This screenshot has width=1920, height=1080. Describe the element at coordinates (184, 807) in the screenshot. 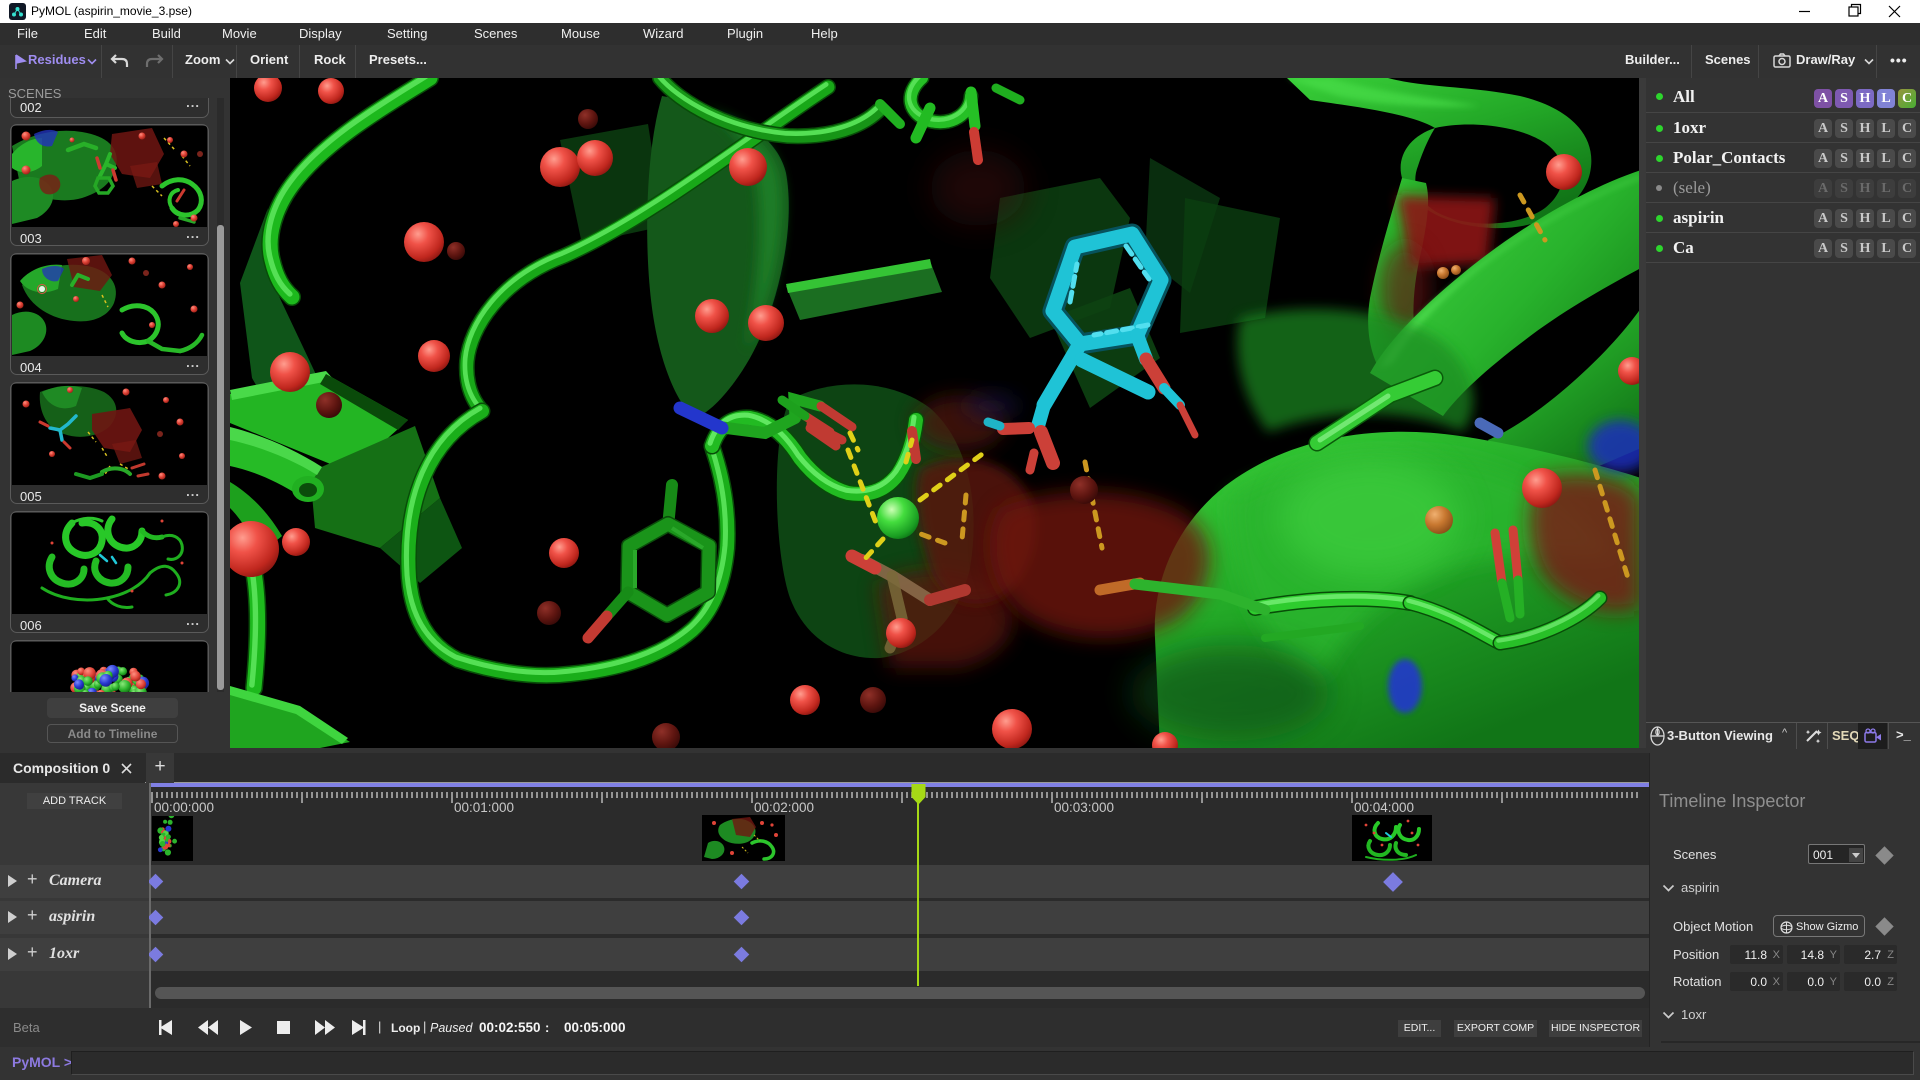

I see `svg-text: 00:00:000` at that location.